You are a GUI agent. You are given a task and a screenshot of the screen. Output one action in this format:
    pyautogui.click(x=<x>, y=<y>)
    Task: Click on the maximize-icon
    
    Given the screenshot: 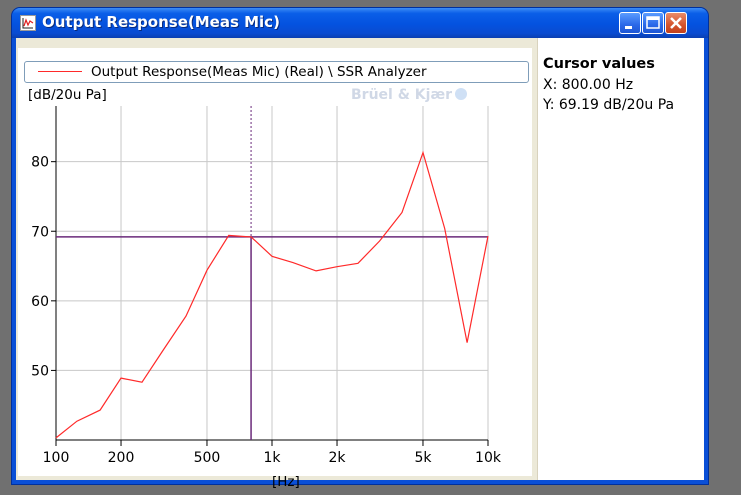 What is the action you would take?
    pyautogui.click(x=653, y=22)
    